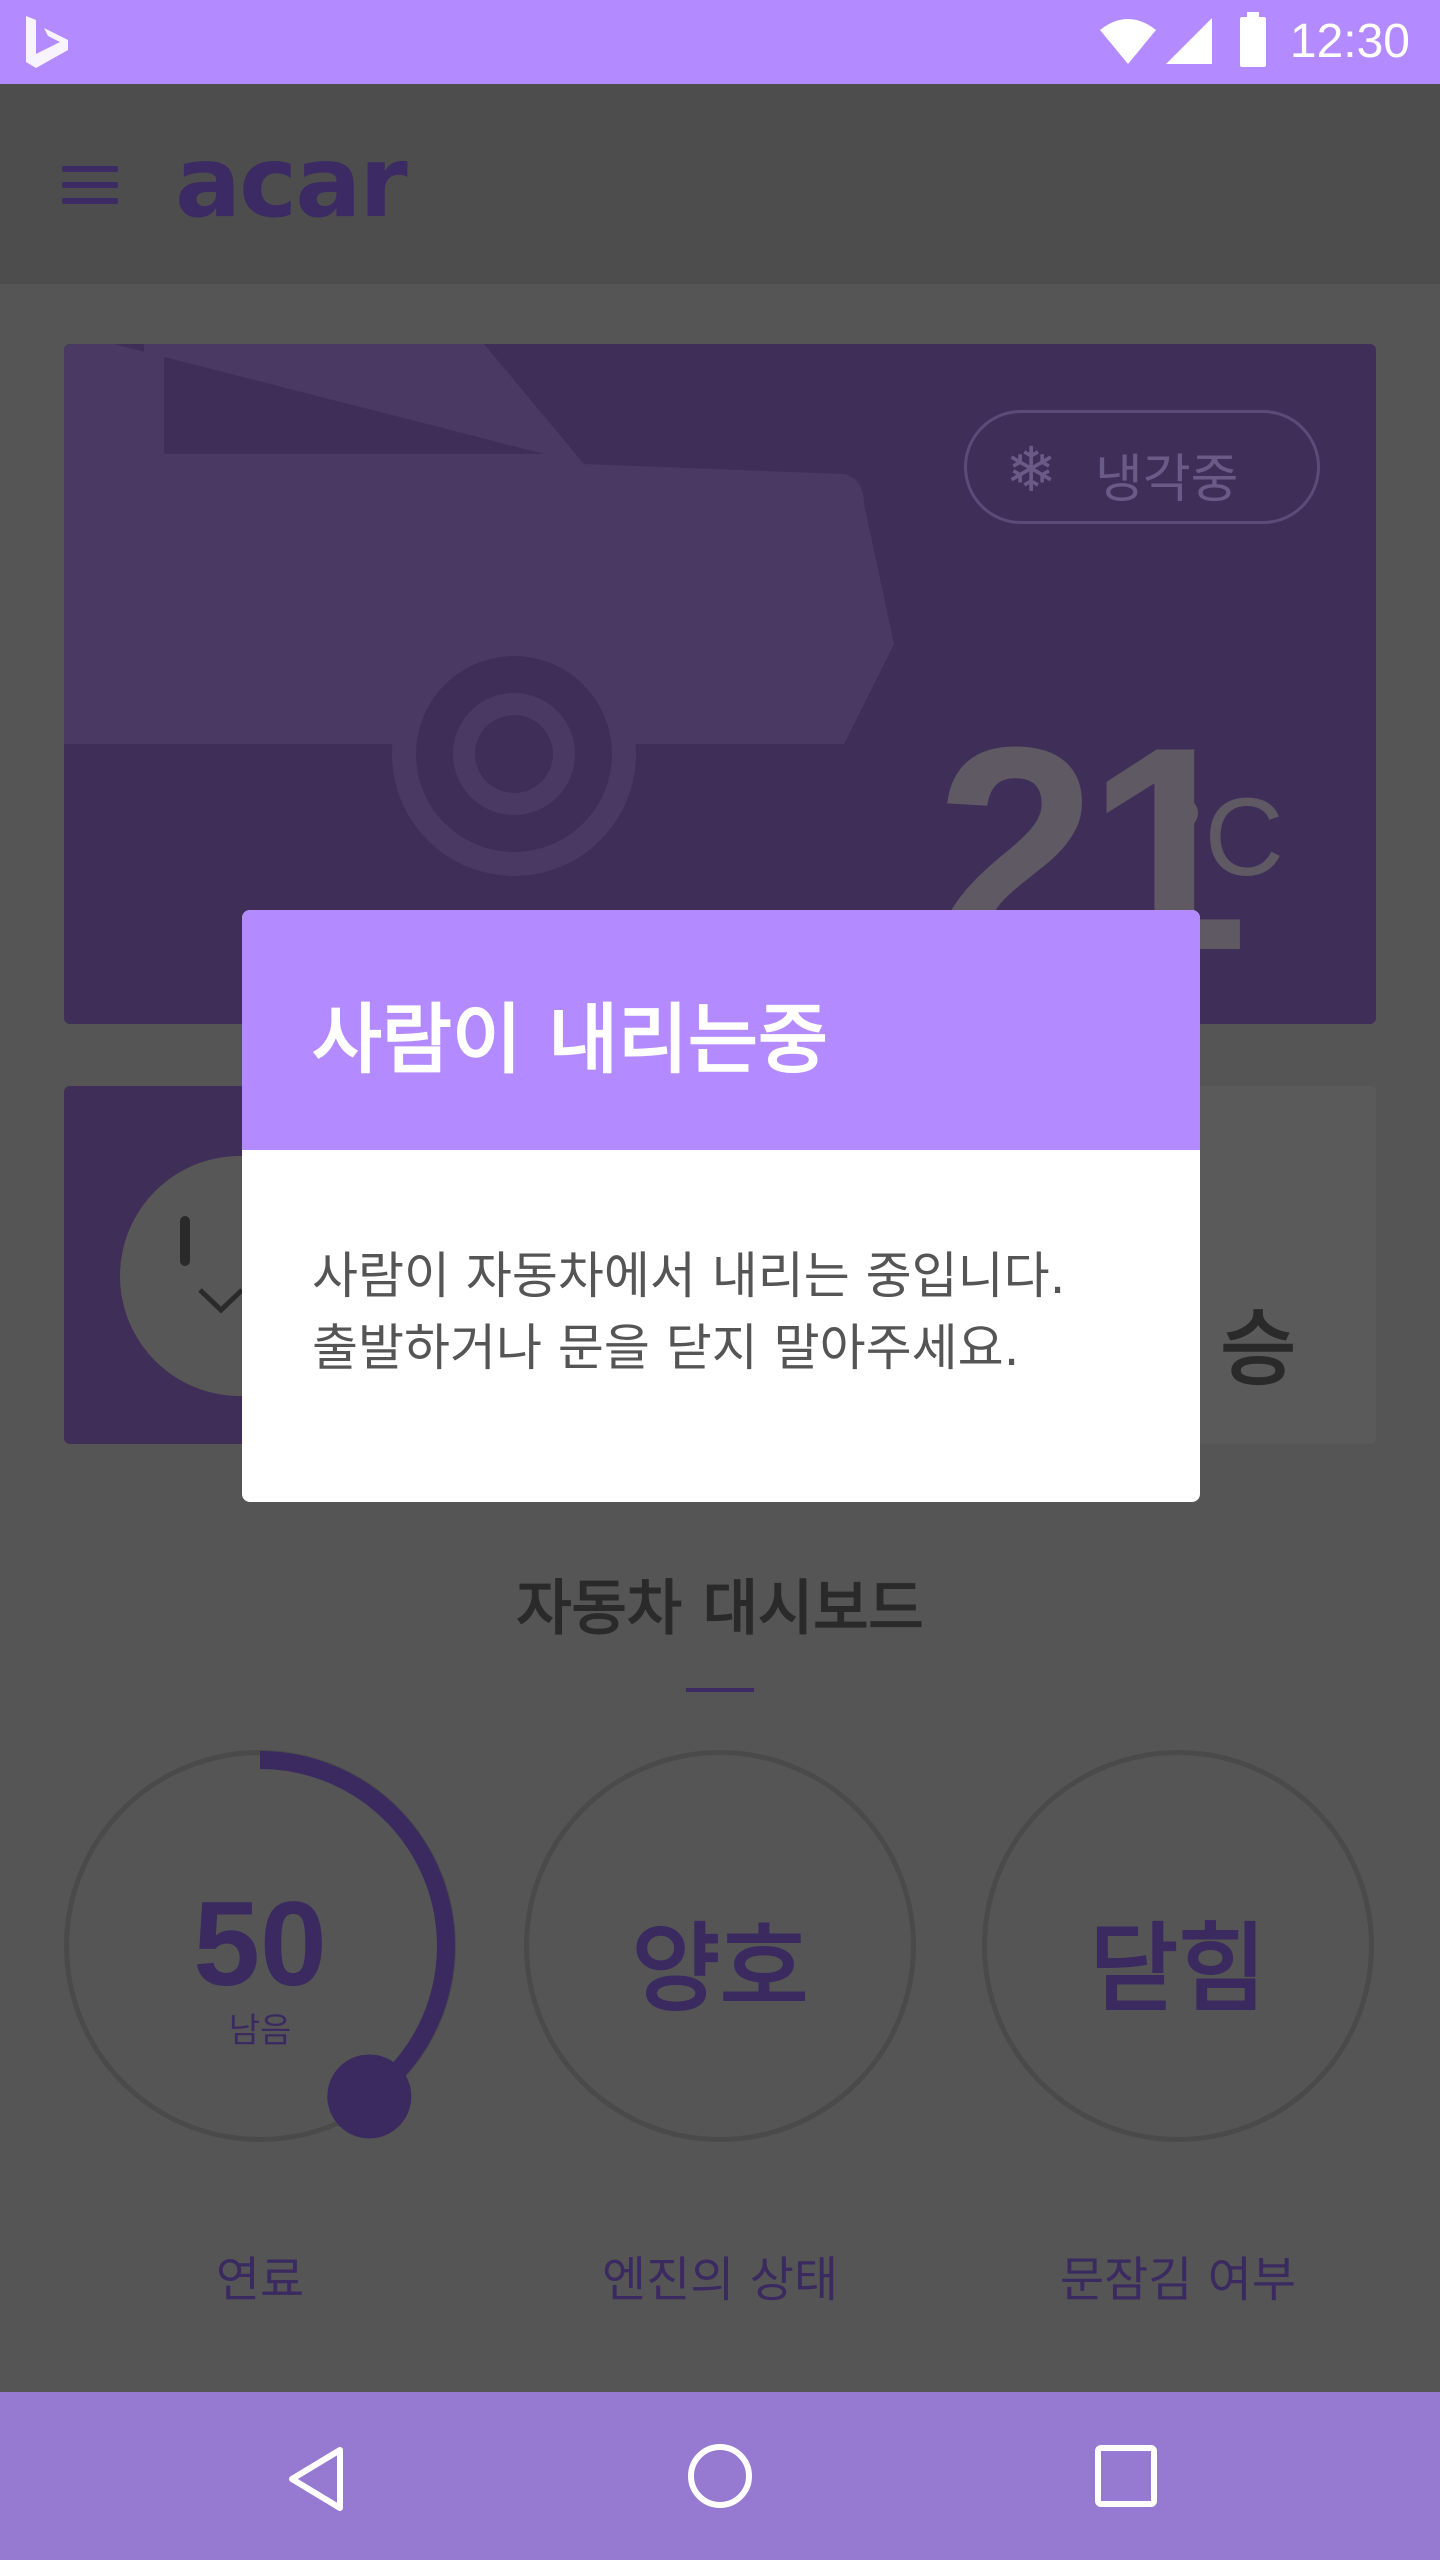 The height and width of the screenshot is (2560, 1440). I want to click on cooling-label: 냉각중, so click(1167, 480).